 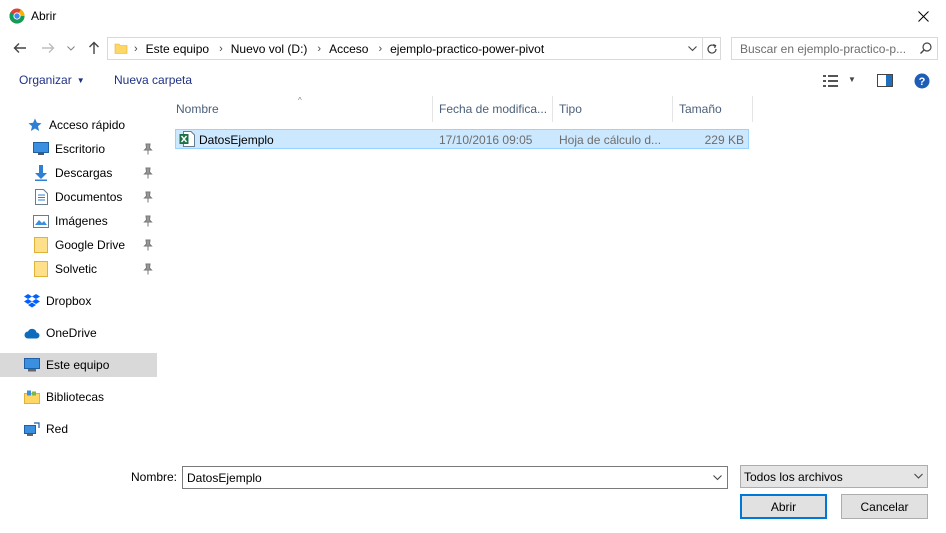 I want to click on sidebar-item-label: Acceso rápido, so click(x=87, y=125).